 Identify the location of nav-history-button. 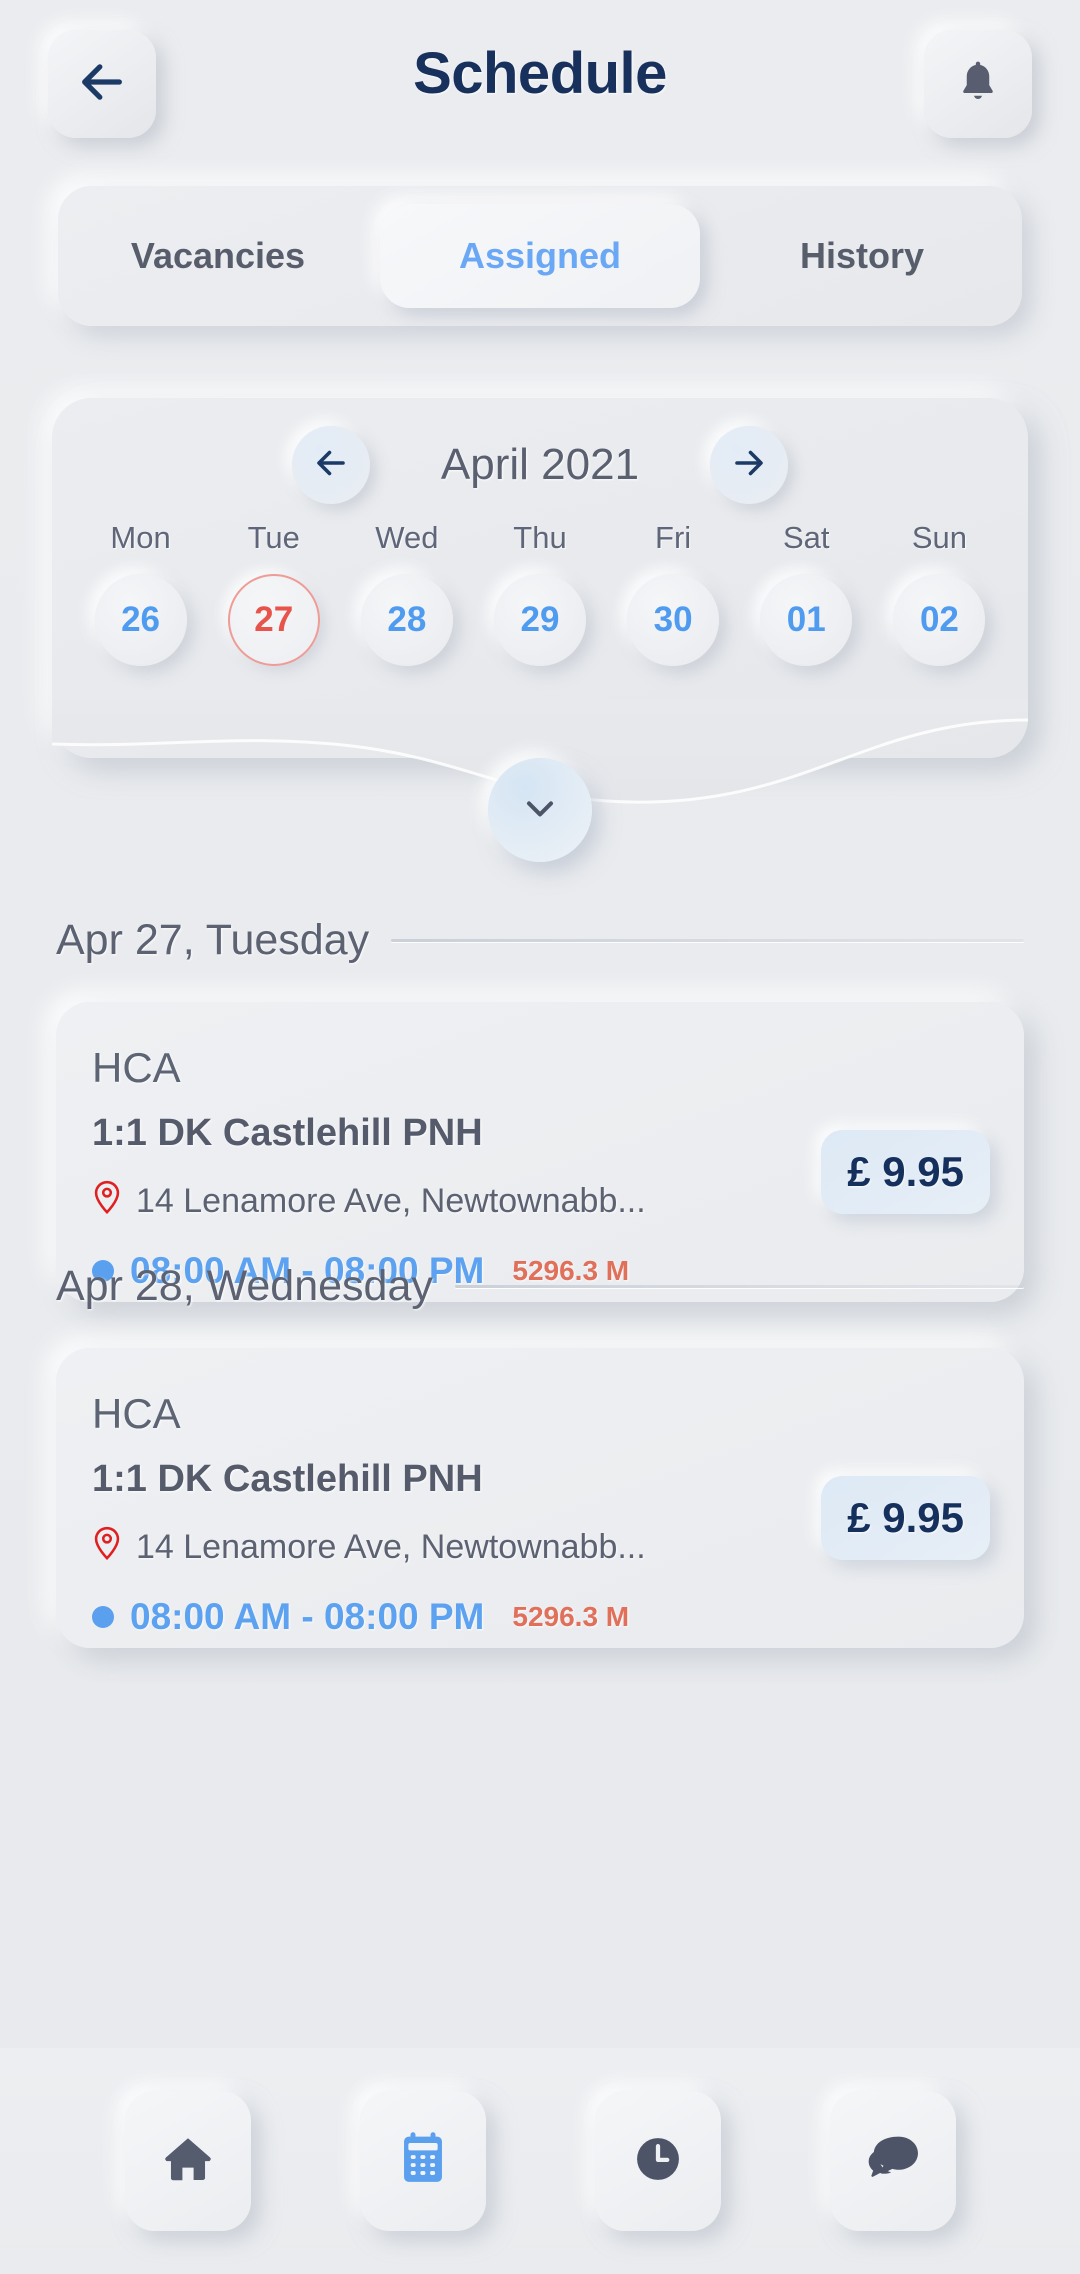
(657, 2161).